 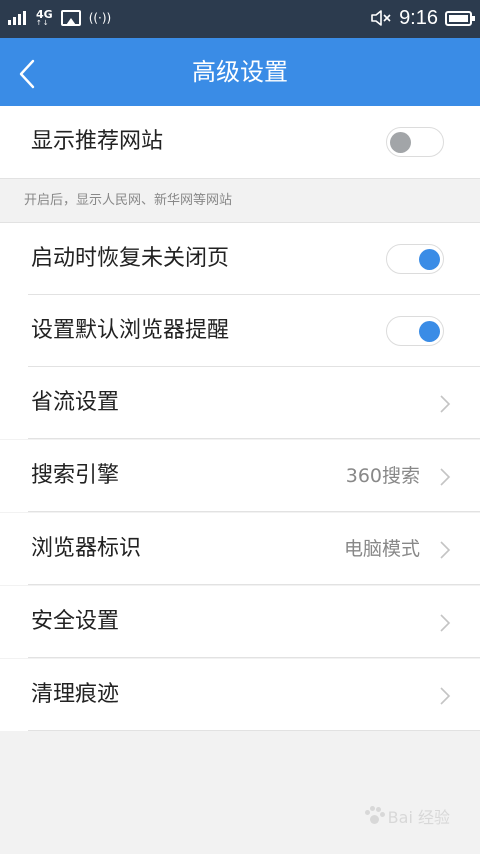 What do you see at coordinates (44, 17) in the screenshot?
I see `network-type: 4G ↑↓` at bounding box center [44, 17].